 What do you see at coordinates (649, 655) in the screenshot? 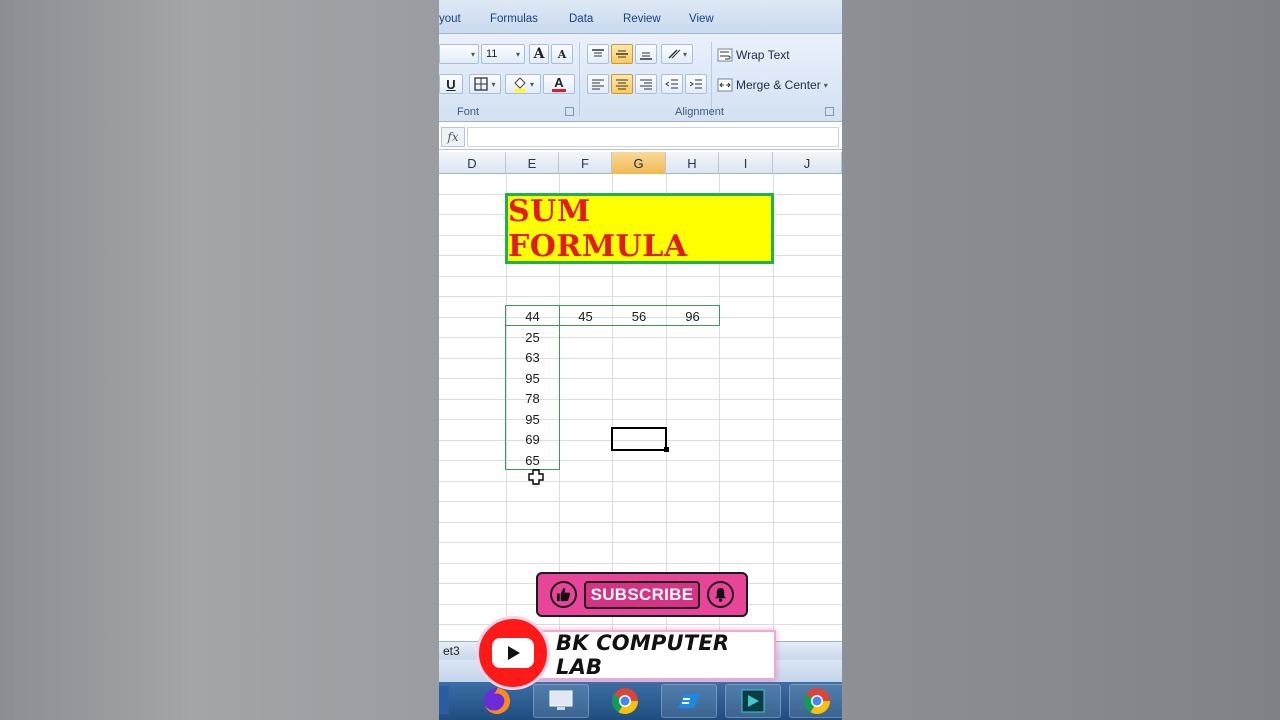
I see `channel-banner: BK COMPUTER LAB` at bounding box center [649, 655].